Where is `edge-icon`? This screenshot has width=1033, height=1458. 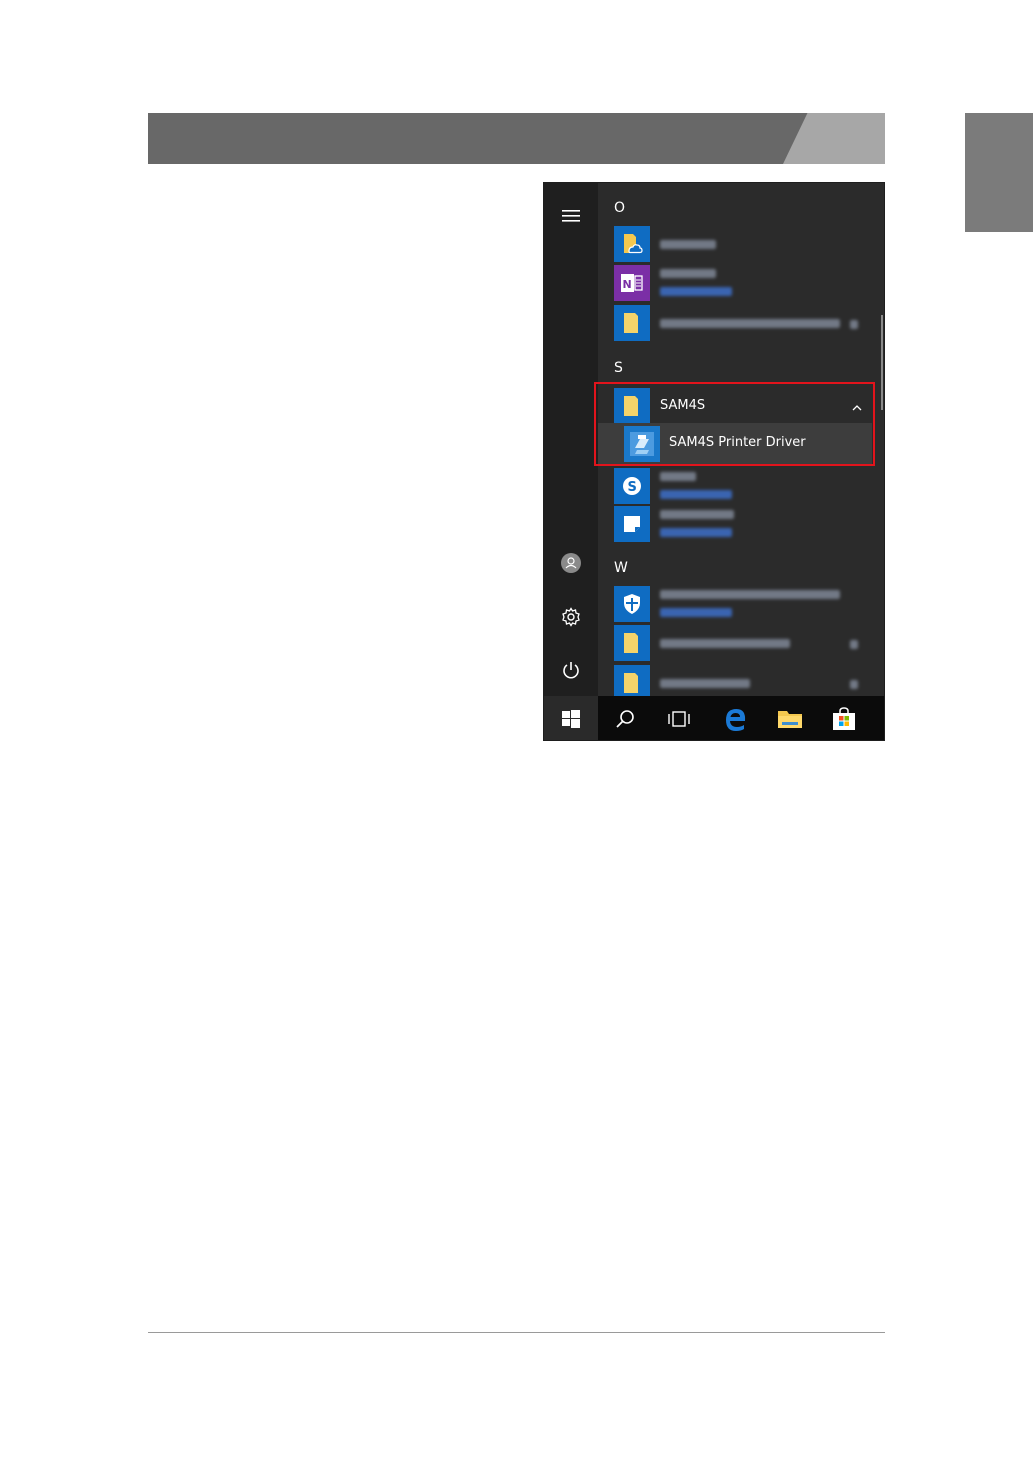
edge-icon is located at coordinates (736, 718).